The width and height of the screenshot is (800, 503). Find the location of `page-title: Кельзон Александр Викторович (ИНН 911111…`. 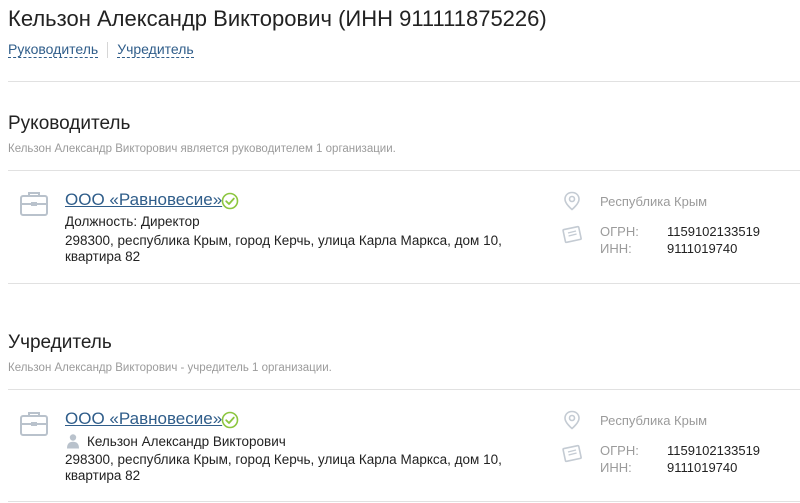

page-title: Кельзон Александр Викторович (ИНН 911111… is located at coordinates (277, 18).